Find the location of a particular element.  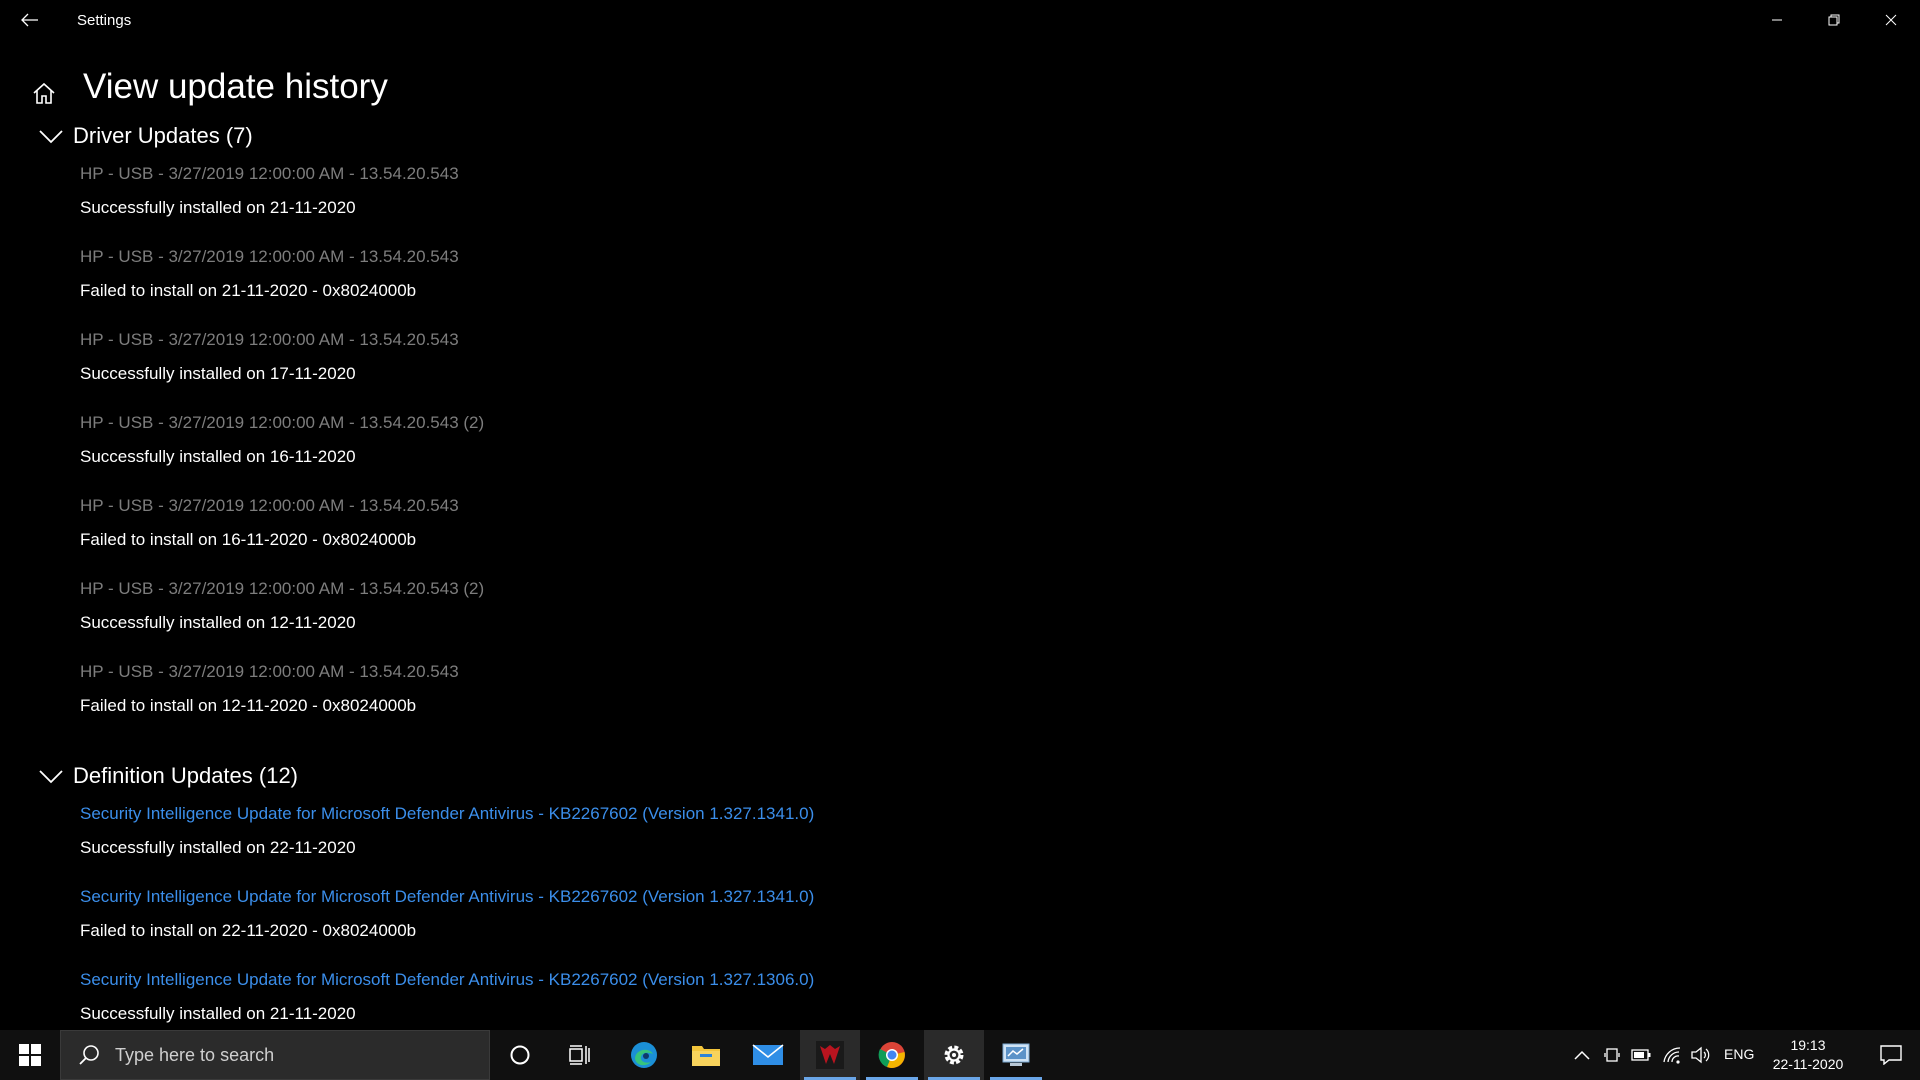

clock-date: 22-11-2020 is located at coordinates (1808, 1064).